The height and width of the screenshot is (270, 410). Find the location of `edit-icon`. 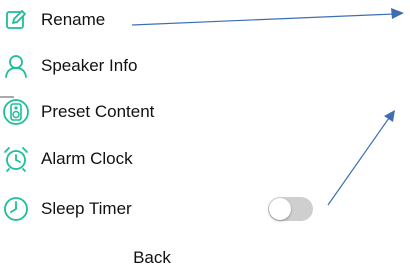

edit-icon is located at coordinates (16, 20).